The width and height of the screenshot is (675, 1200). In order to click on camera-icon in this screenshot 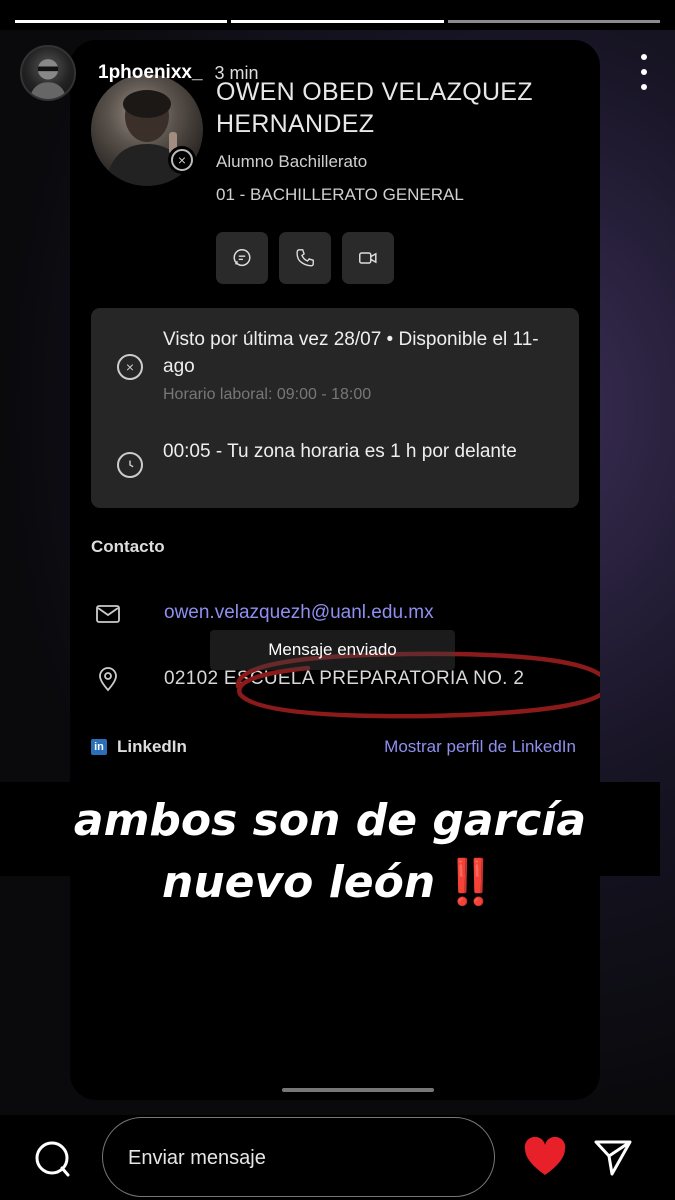, I will do `click(53, 1159)`.